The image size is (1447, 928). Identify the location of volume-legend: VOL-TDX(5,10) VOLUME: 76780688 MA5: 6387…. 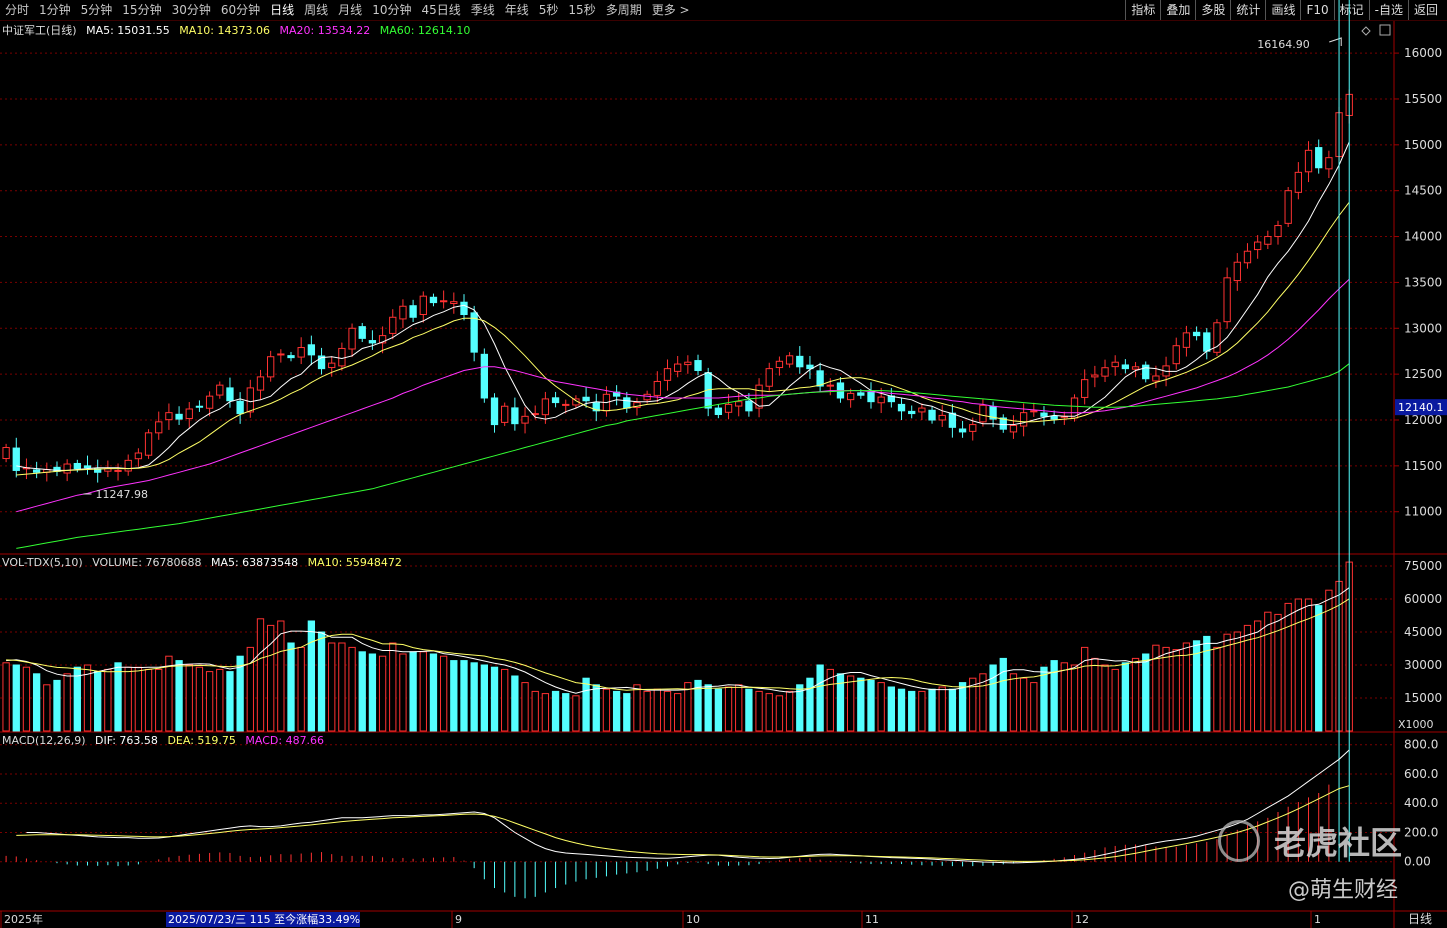
(205, 562).